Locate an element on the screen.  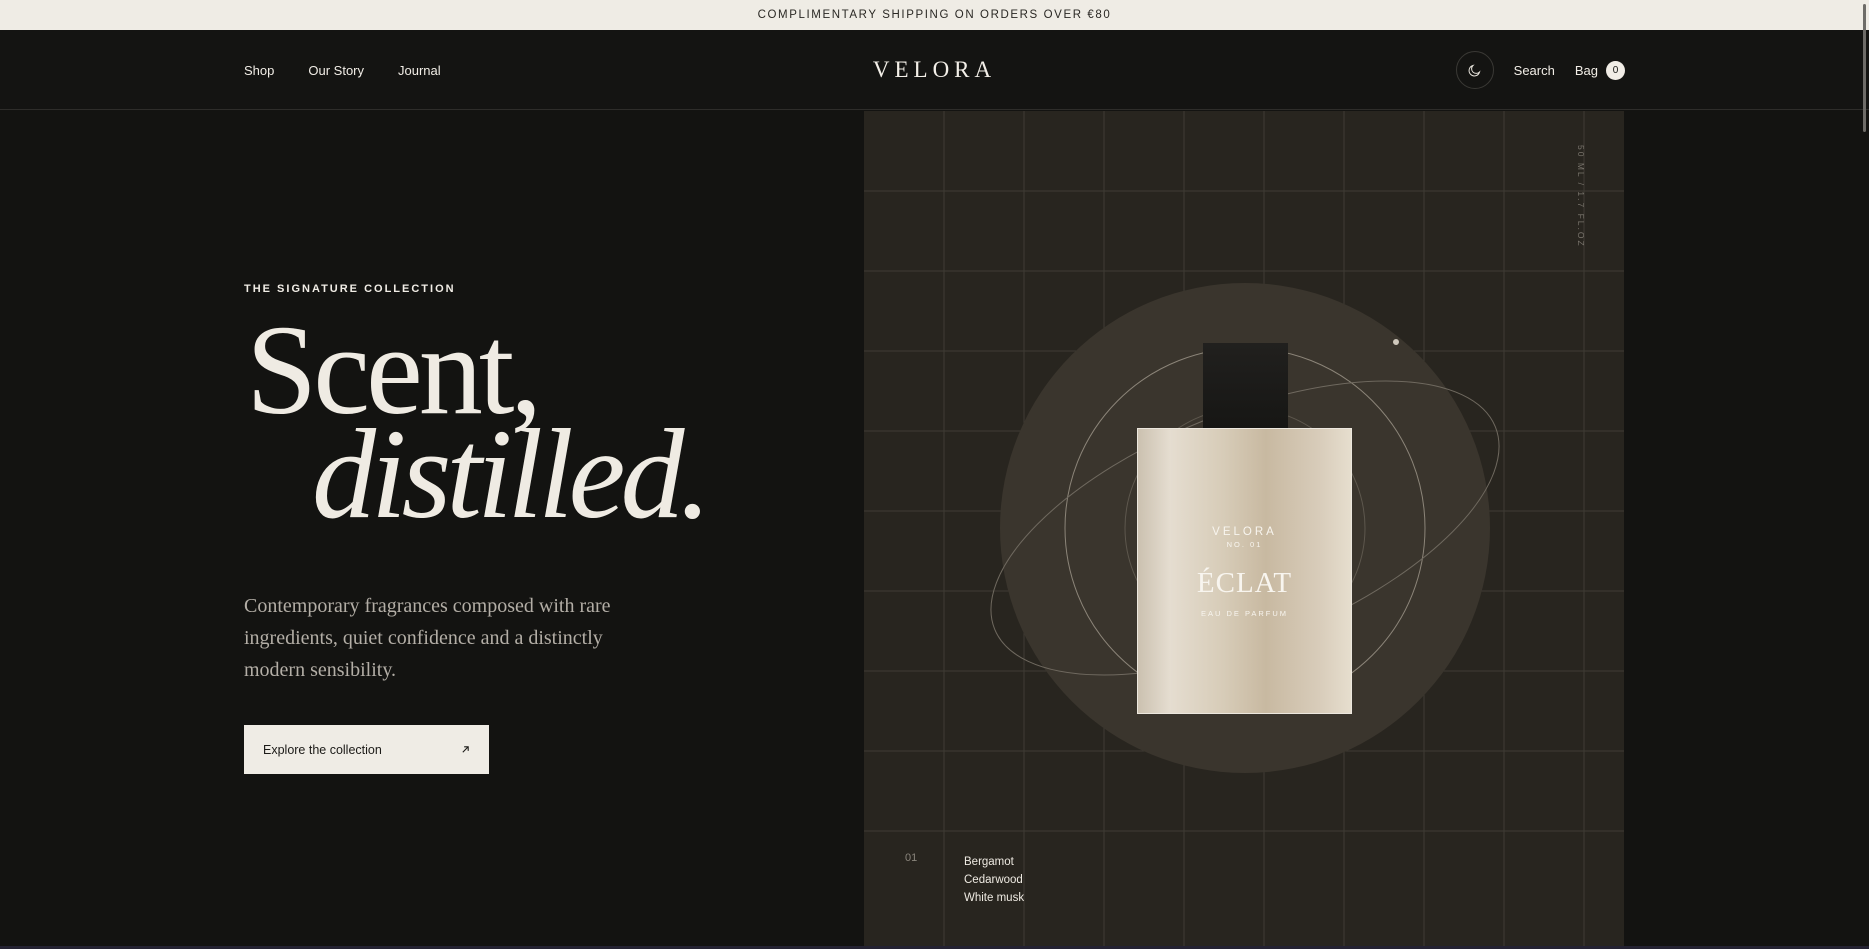
note-item: Bergamot is located at coordinates (989, 862).